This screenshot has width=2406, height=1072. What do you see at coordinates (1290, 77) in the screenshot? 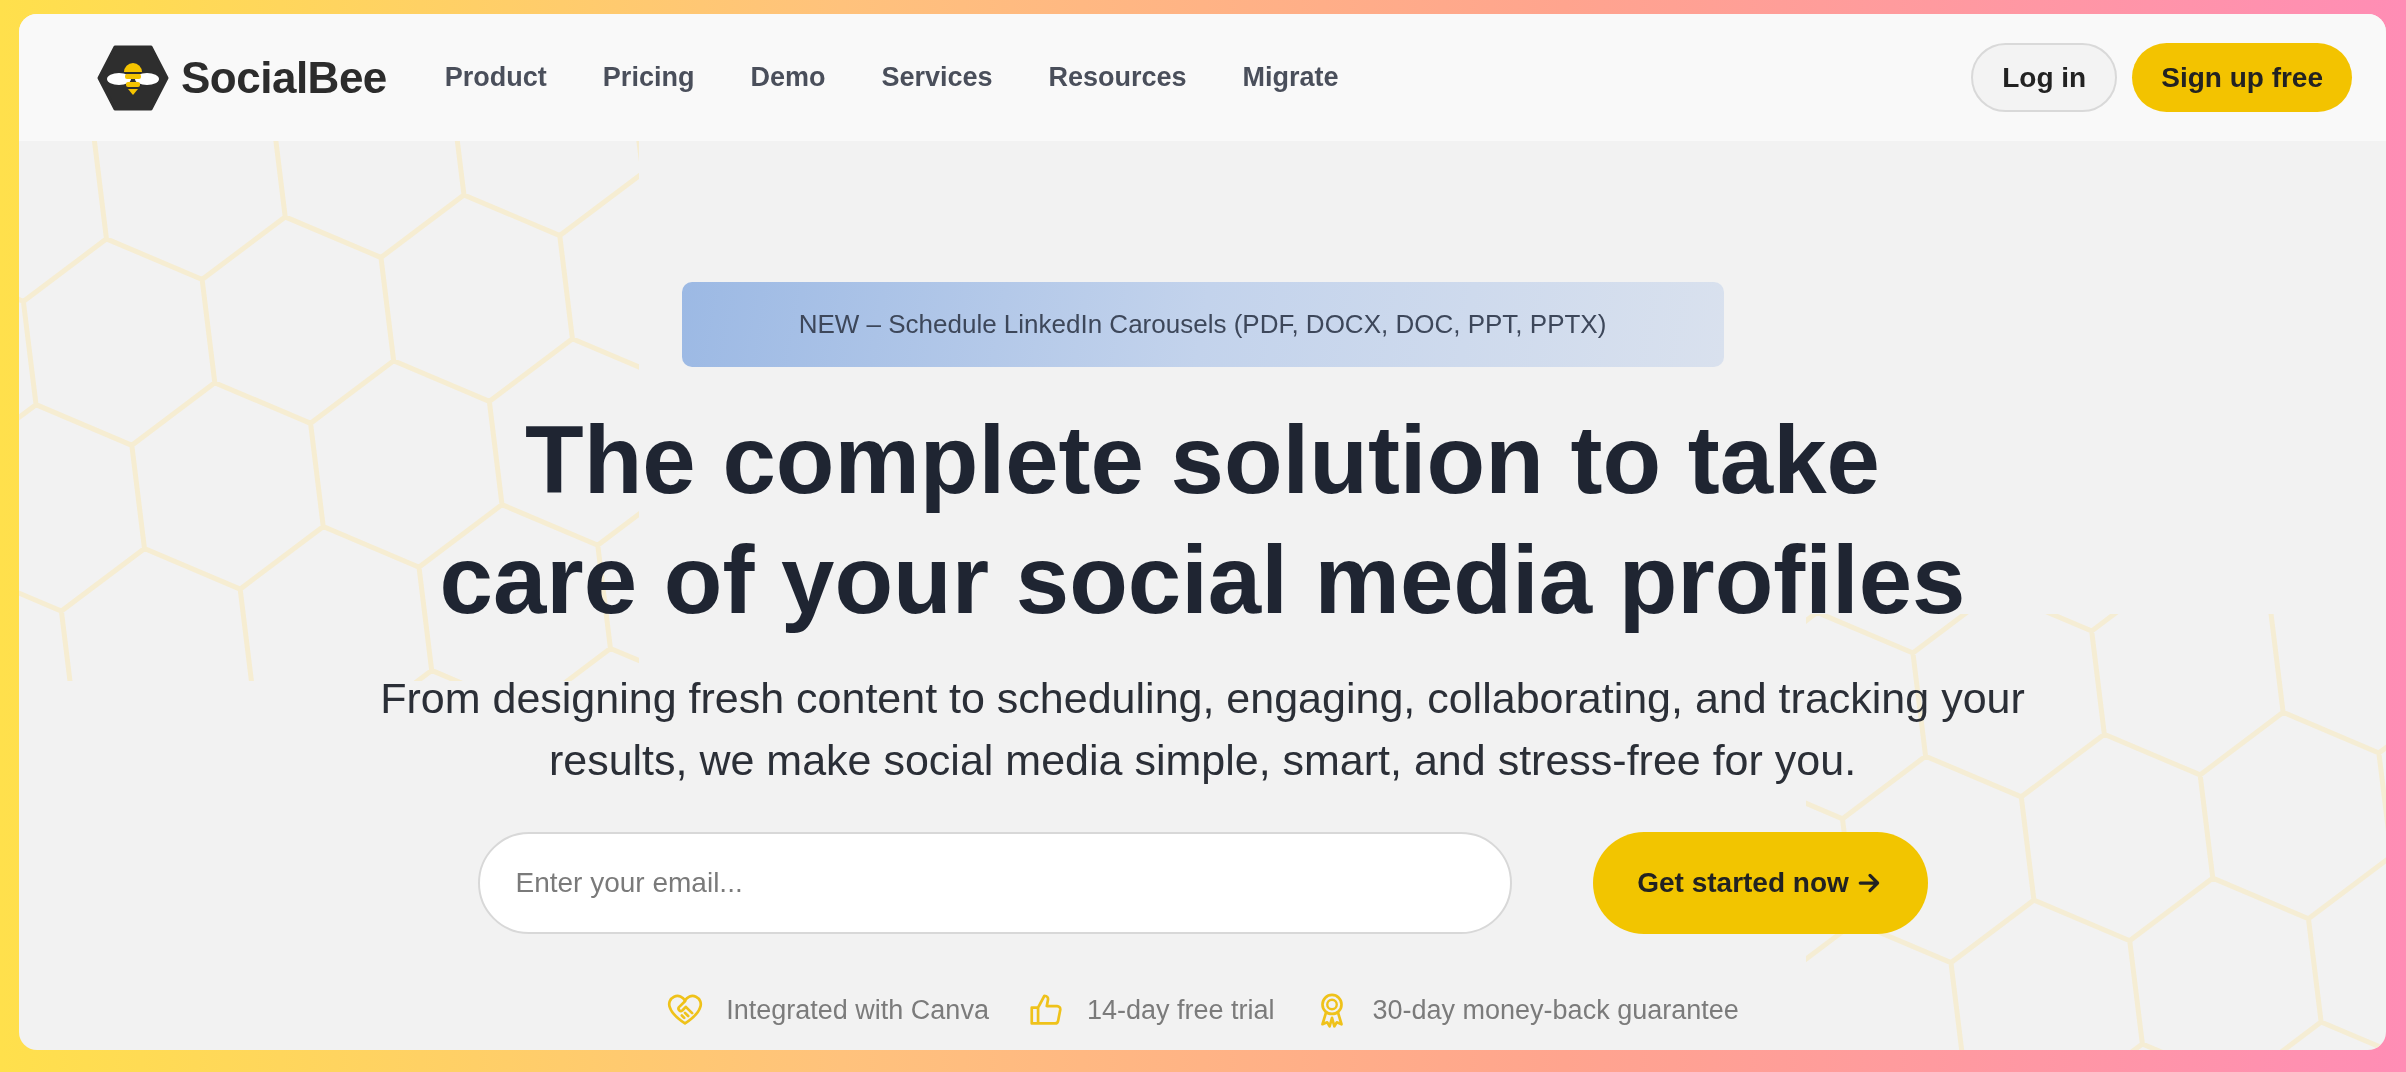
I see `nav-link: Migrate` at bounding box center [1290, 77].